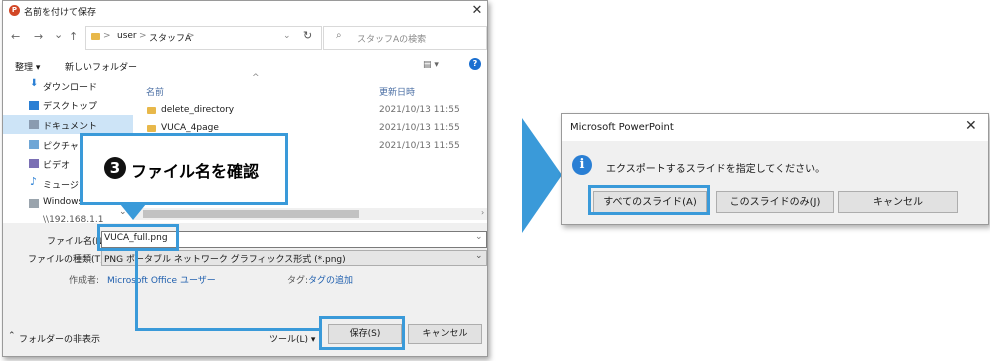 Image resolution: width=990 pixels, height=361 pixels. I want to click on back-arrow-icon: ←, so click(15, 37).